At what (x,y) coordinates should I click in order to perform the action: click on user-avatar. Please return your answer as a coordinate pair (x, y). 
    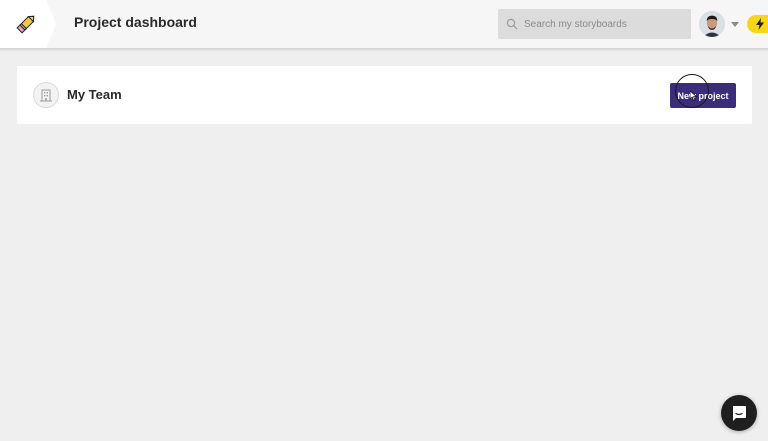
    Looking at the image, I should click on (712, 24).